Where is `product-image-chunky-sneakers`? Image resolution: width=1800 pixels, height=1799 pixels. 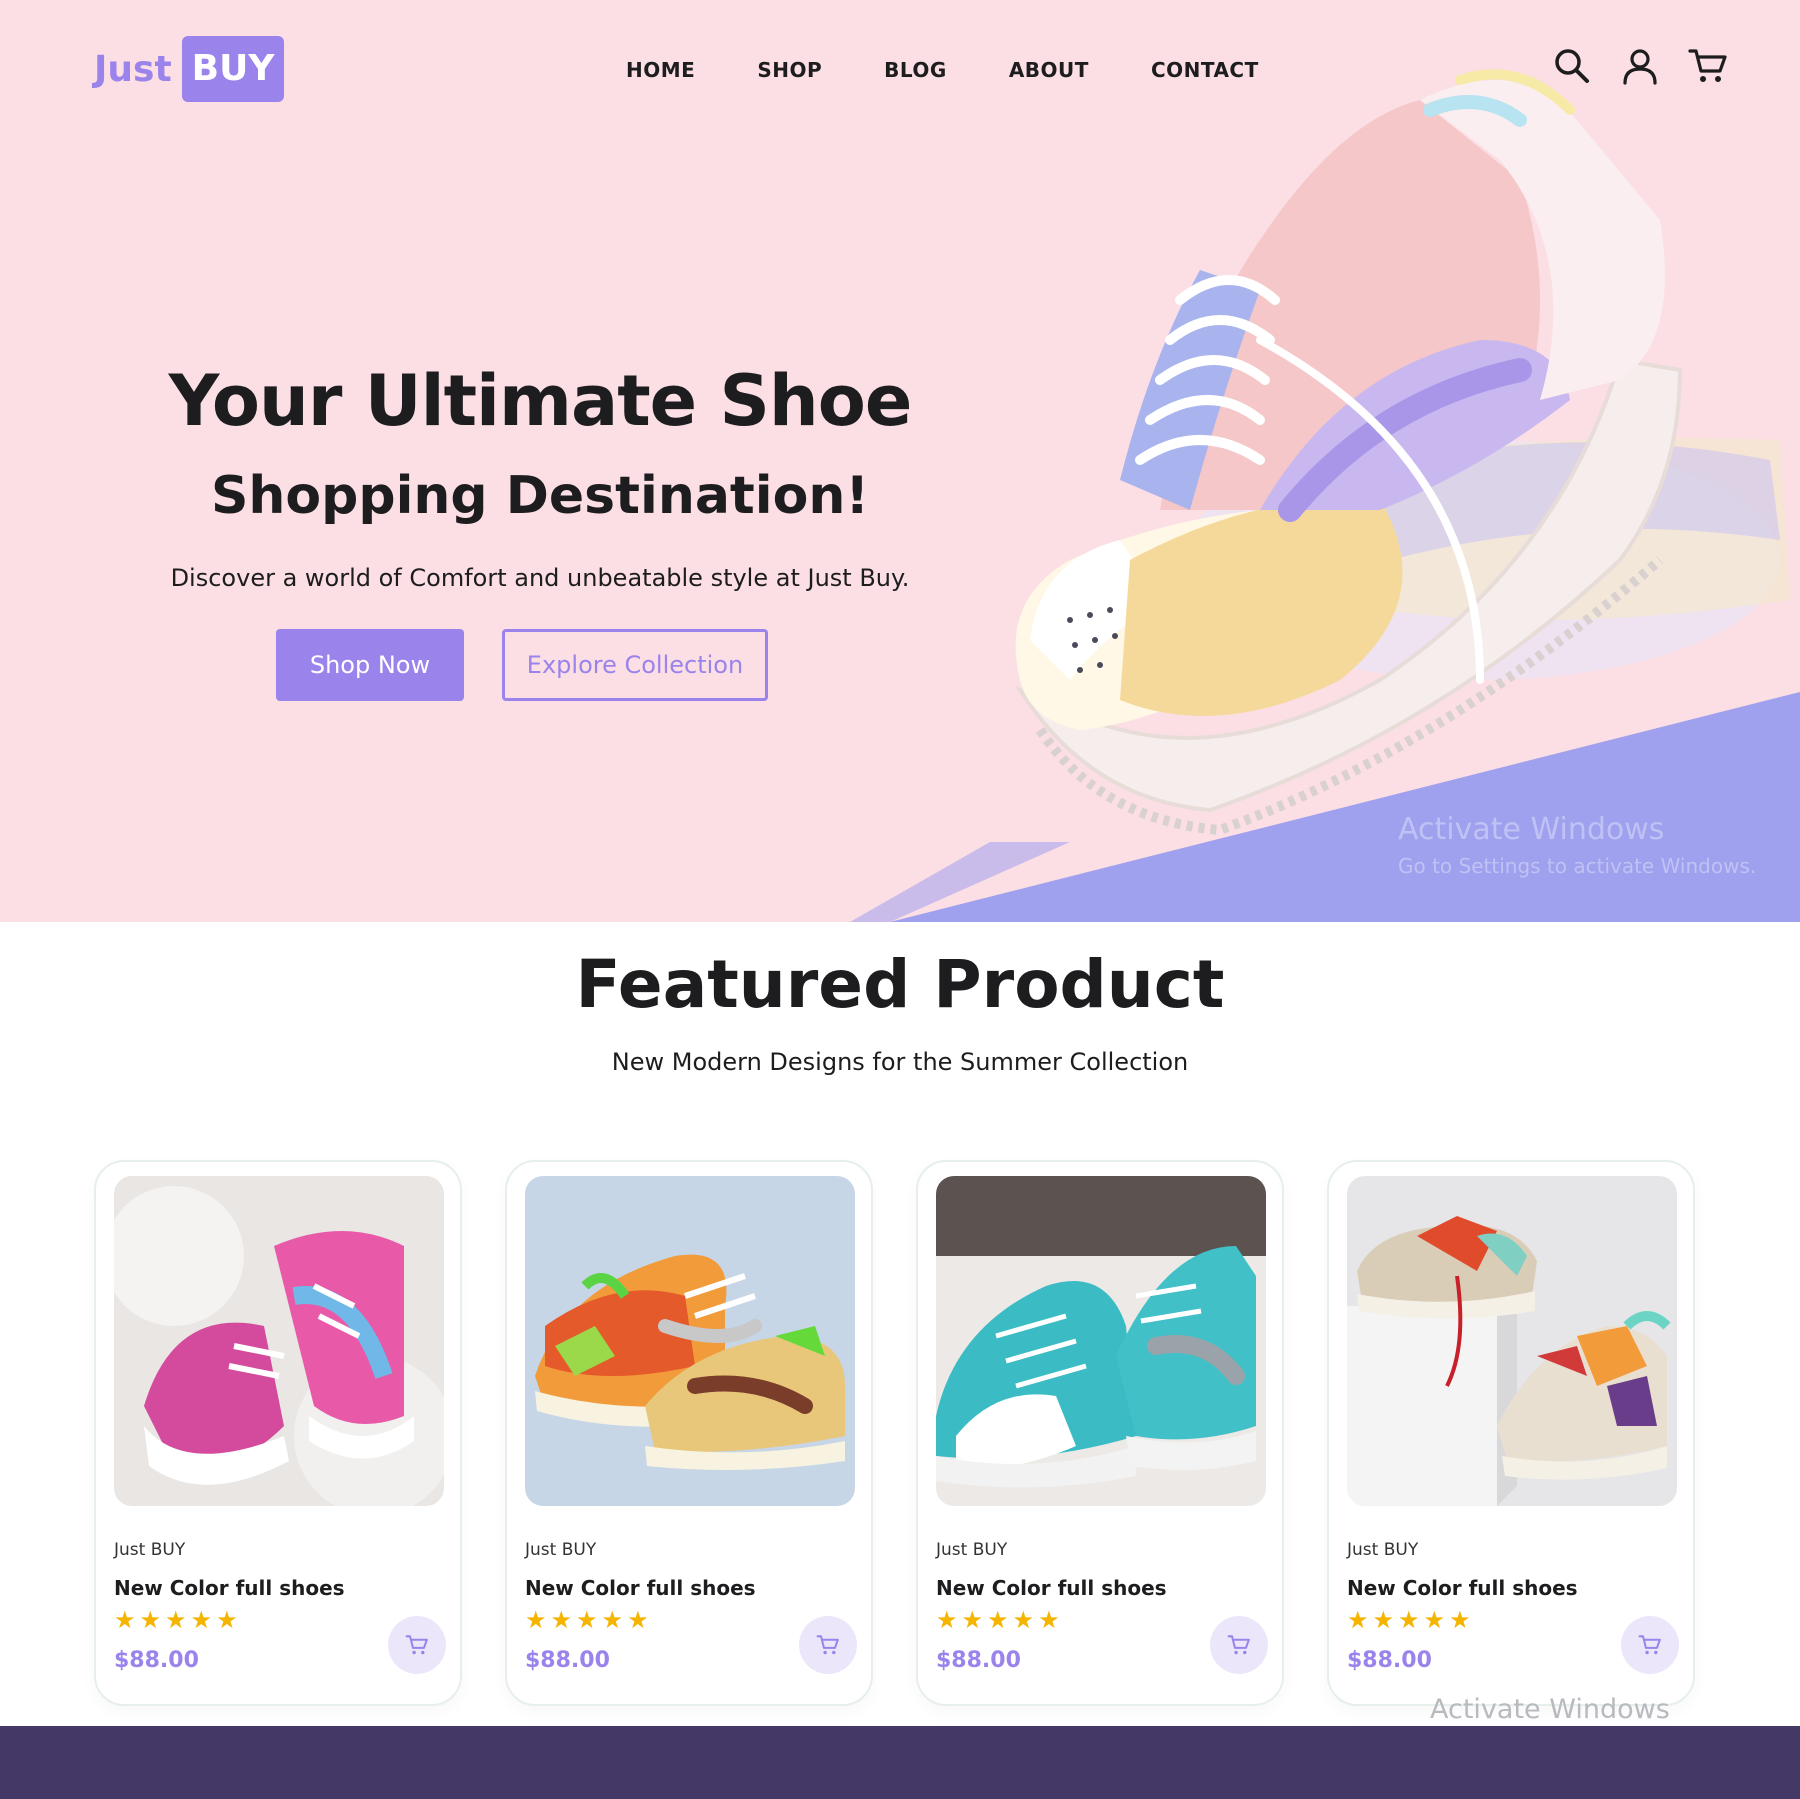
product-image-chunky-sneakers is located at coordinates (1512, 1341).